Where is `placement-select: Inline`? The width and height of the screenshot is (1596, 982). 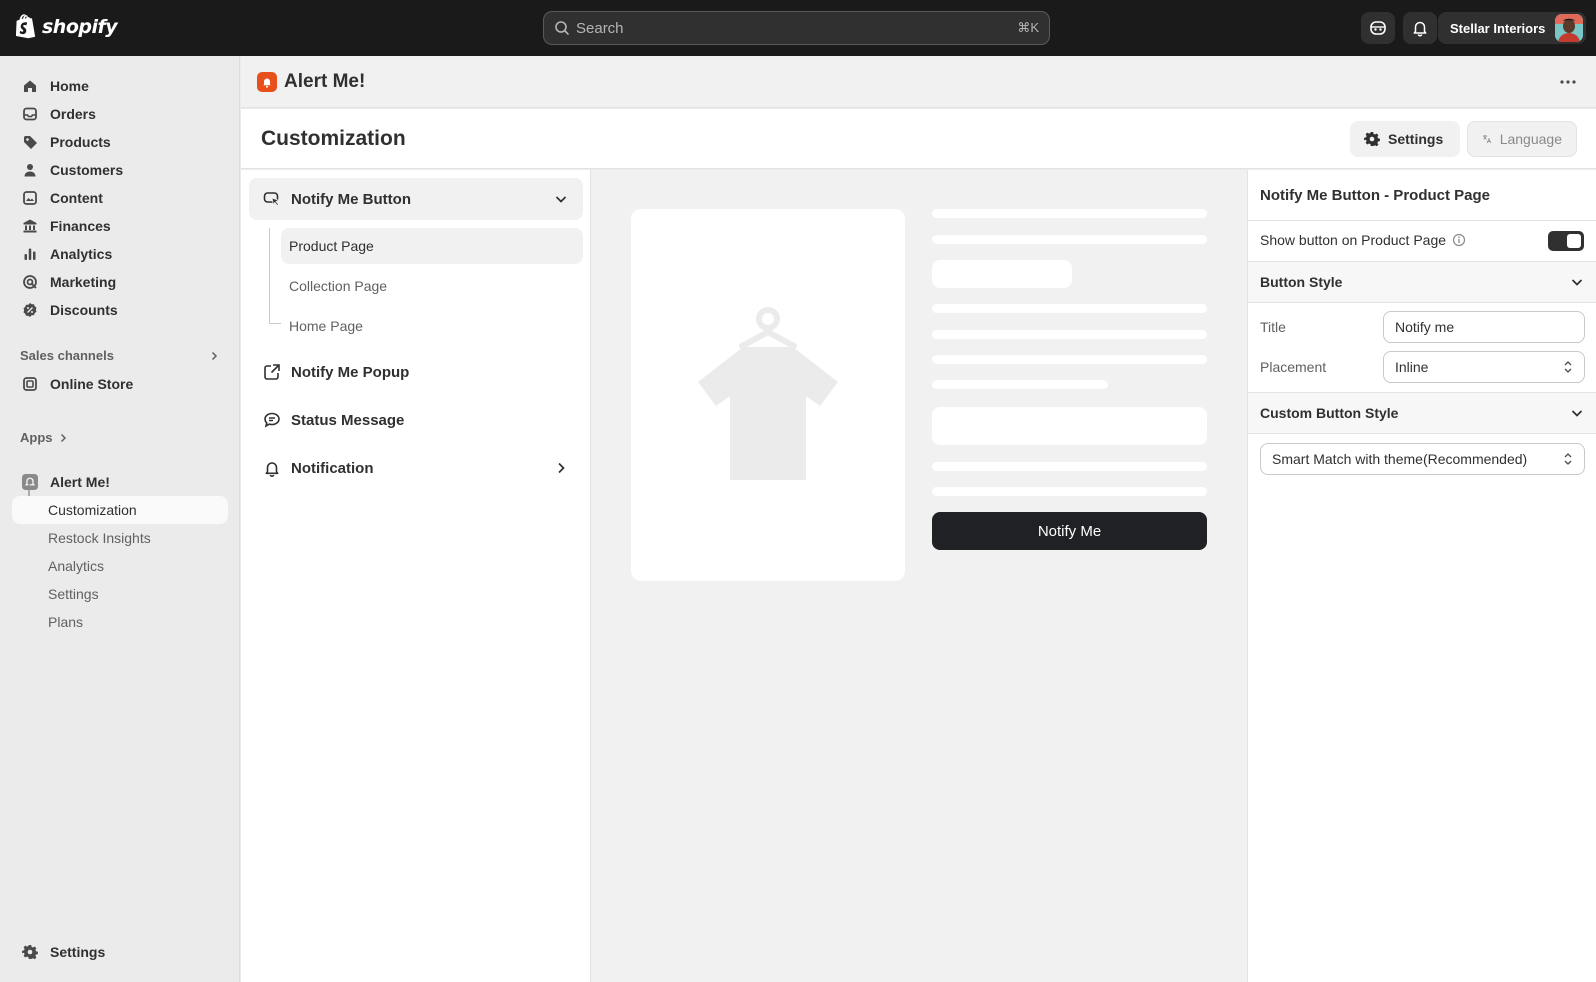
placement-select: Inline is located at coordinates (1484, 367).